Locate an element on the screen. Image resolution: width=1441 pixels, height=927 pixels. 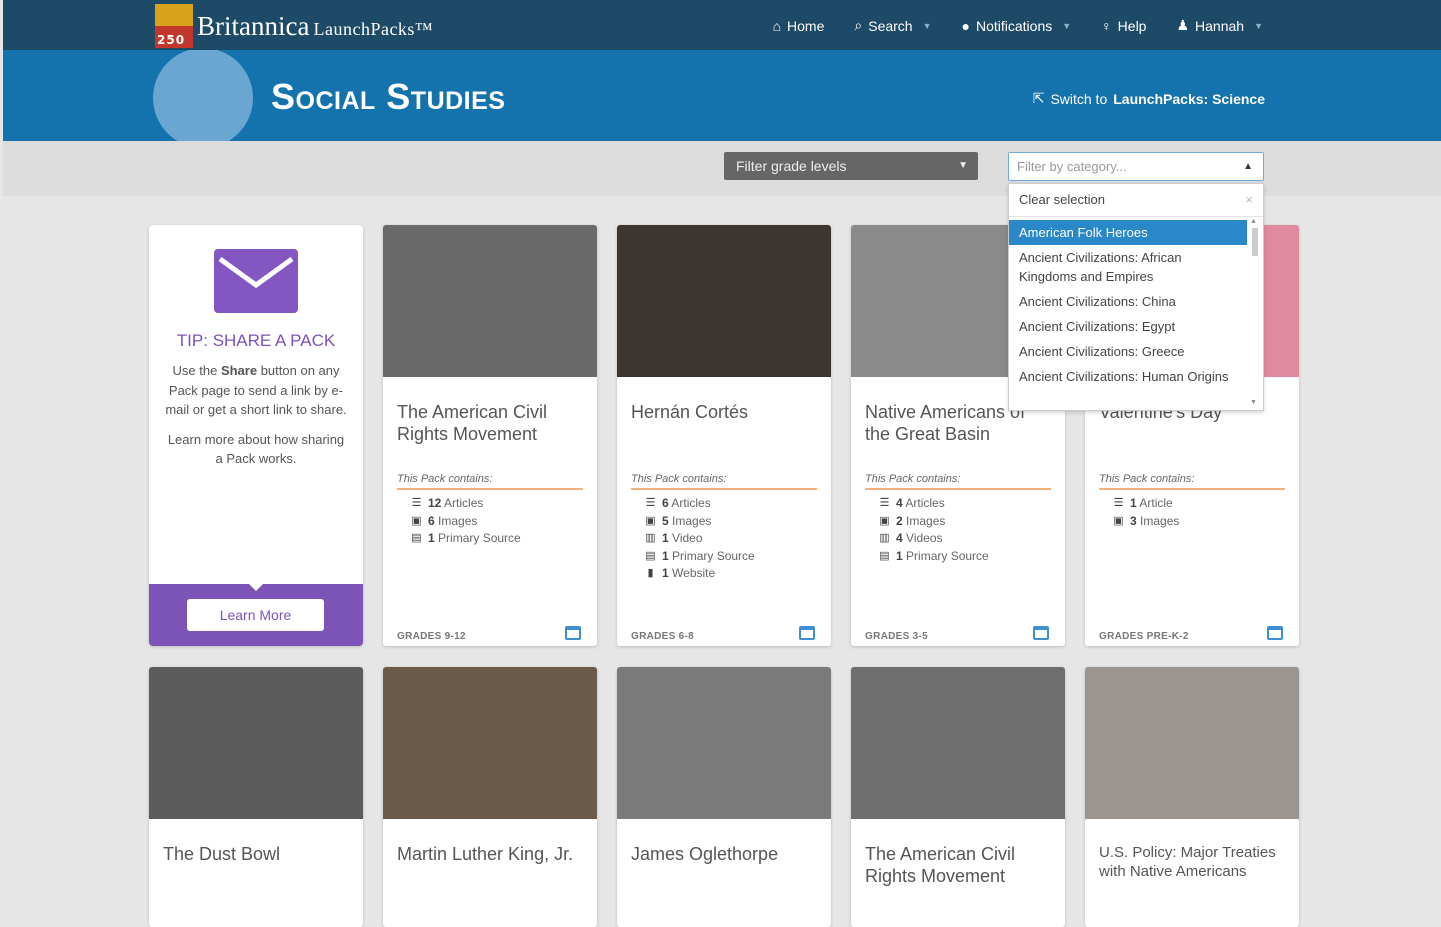
pack-content-item: ▤ 1 Primary Source is located at coordinates (972, 557).